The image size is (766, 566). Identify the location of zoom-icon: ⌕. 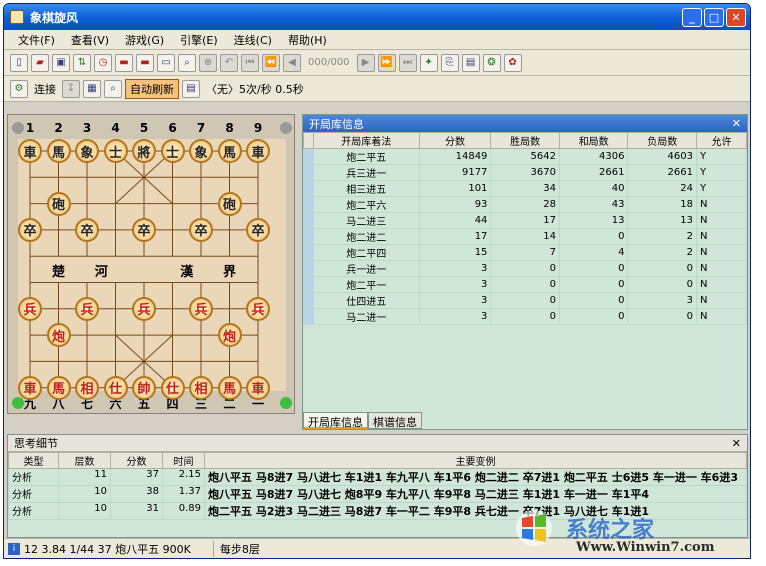
(113, 88).